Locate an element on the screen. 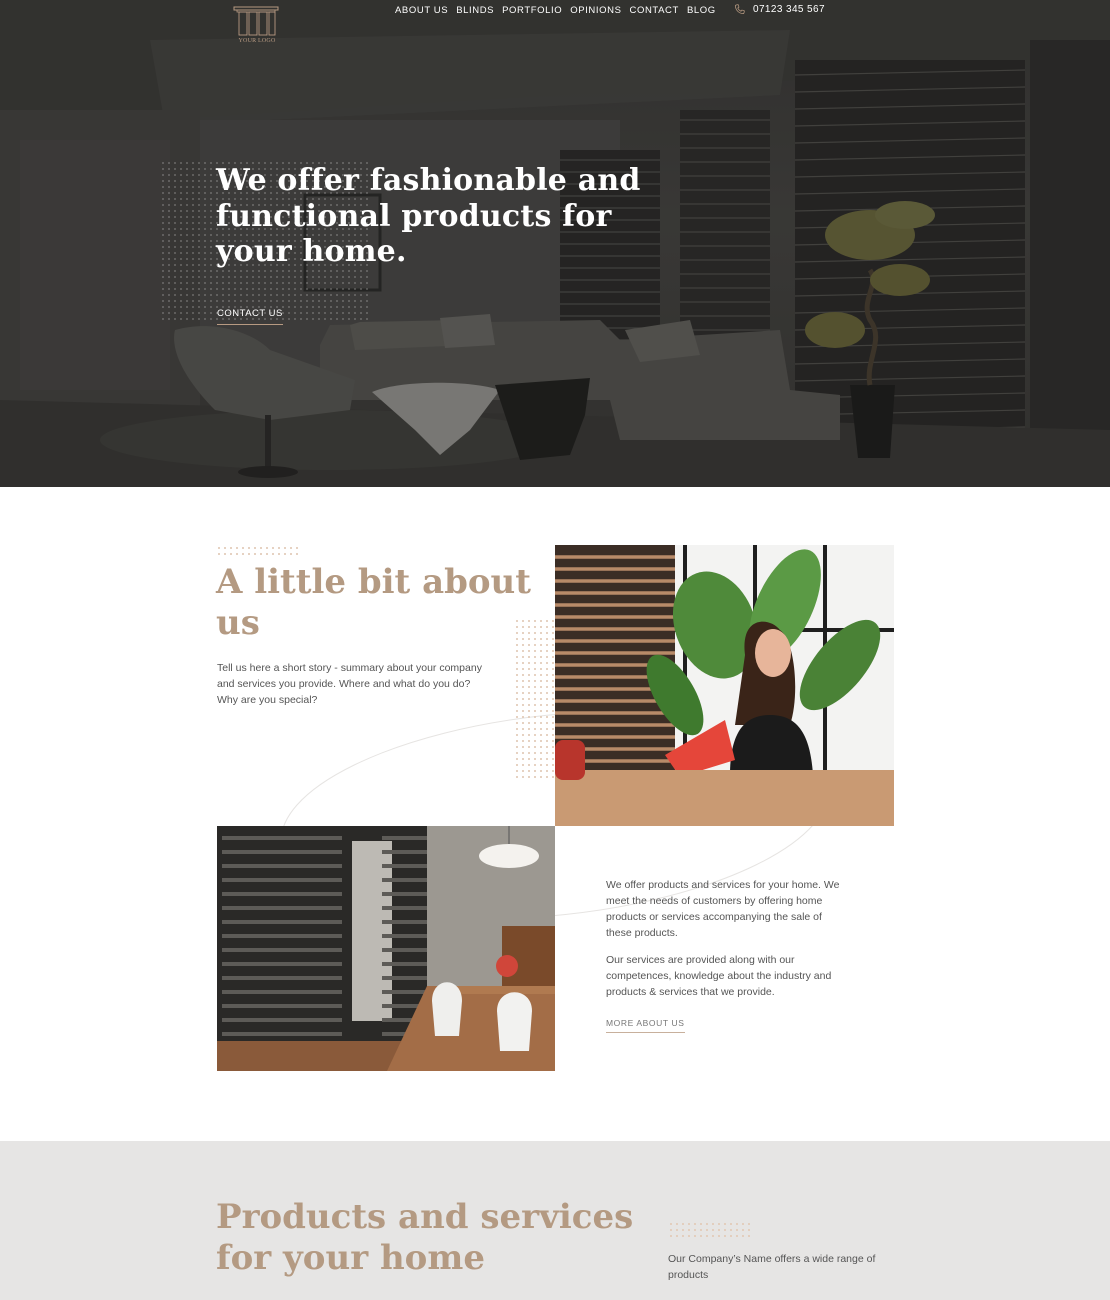 Image resolution: width=1110 pixels, height=1300 pixels. phone-icon is located at coordinates (739, 9).